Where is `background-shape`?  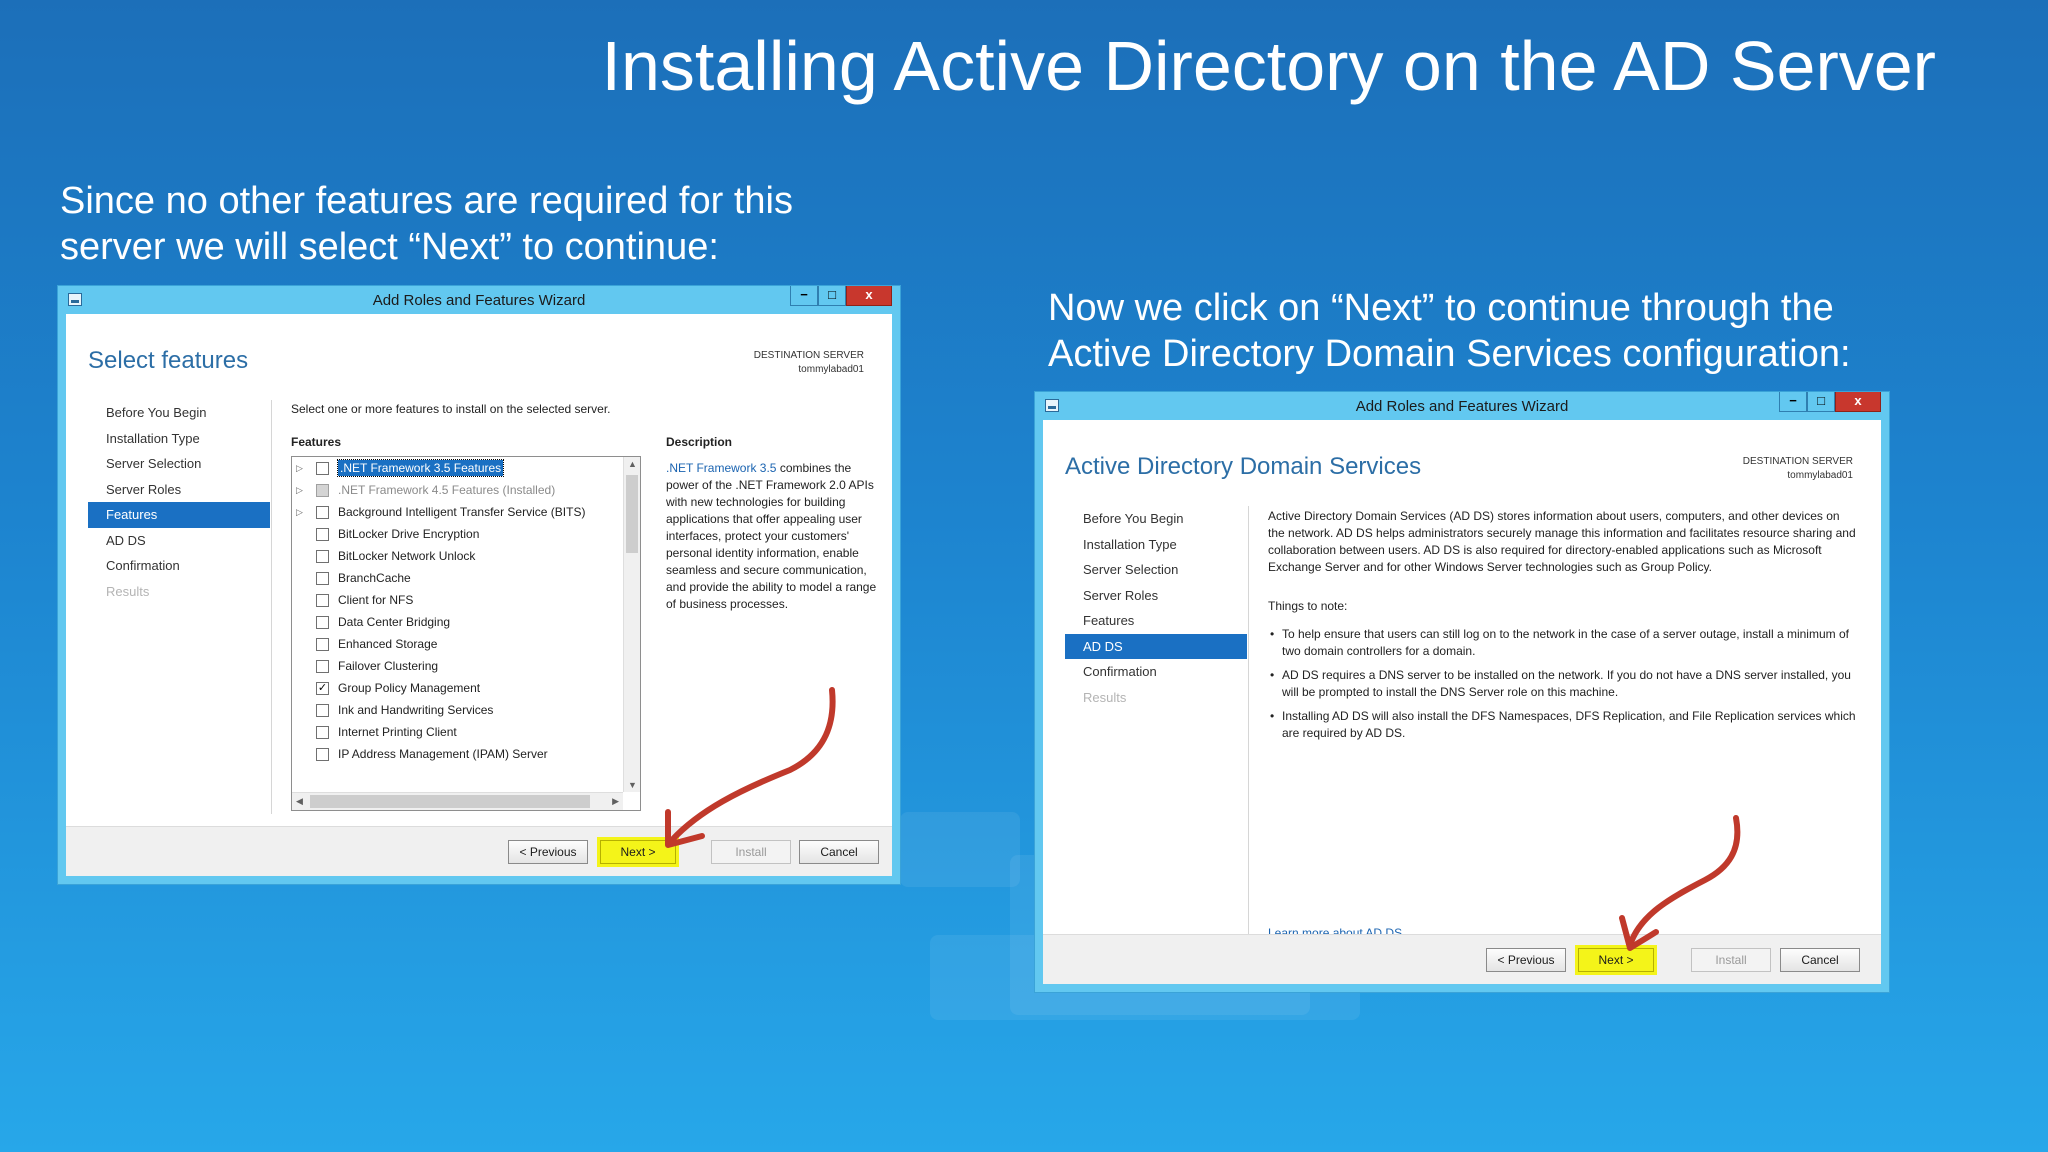 background-shape is located at coordinates (960, 849).